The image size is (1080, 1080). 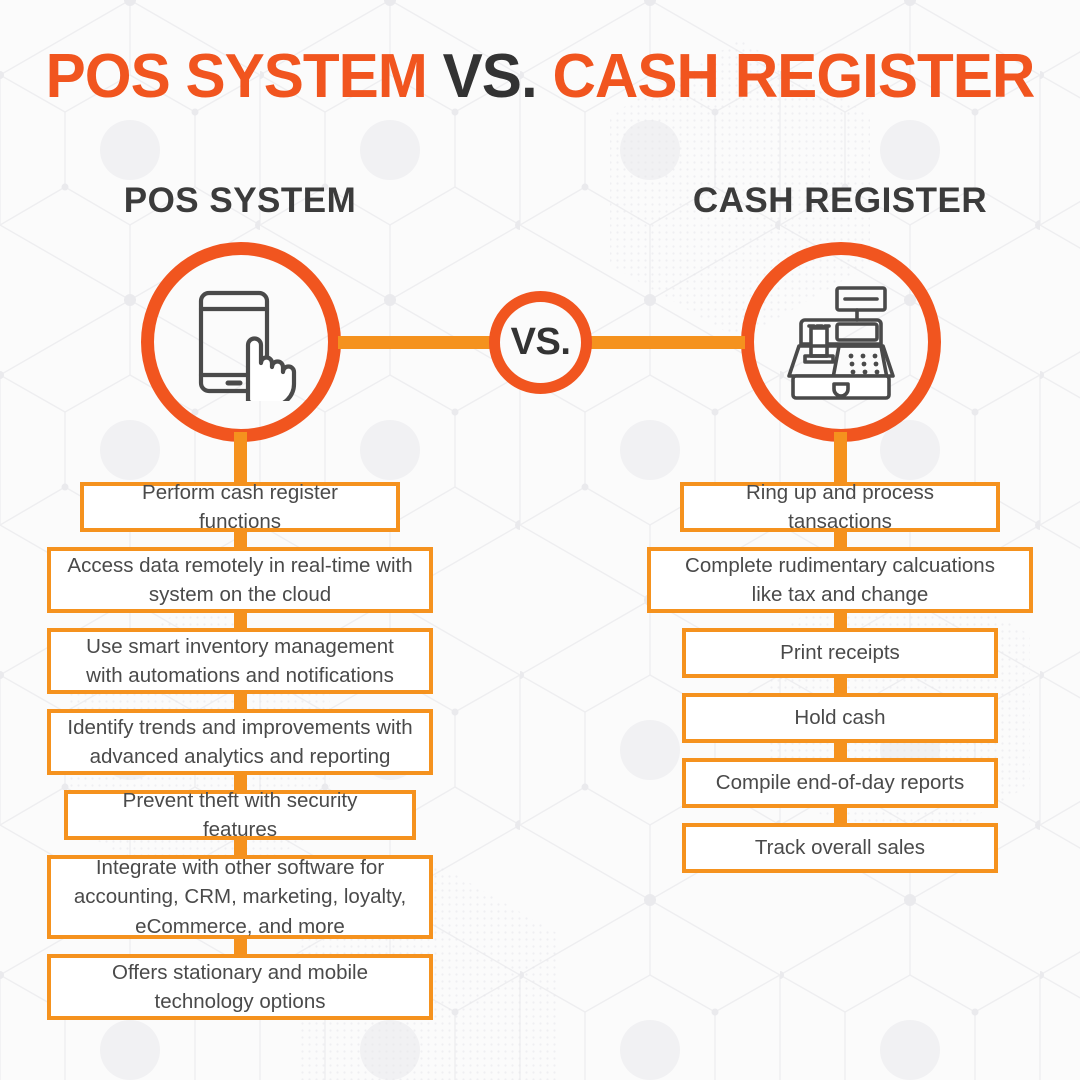 I want to click on vs-badge-label: VS., so click(x=540, y=342).